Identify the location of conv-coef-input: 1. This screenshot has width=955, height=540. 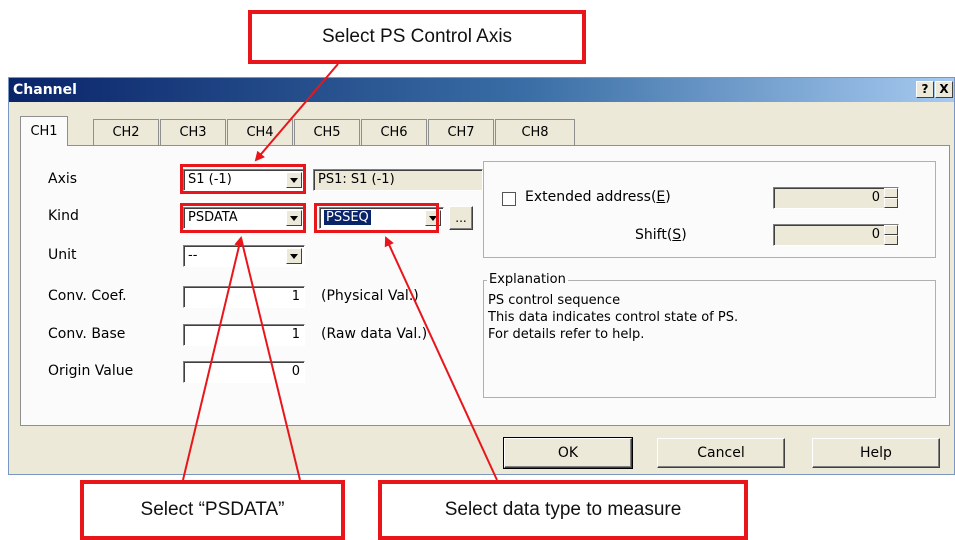
(244, 297).